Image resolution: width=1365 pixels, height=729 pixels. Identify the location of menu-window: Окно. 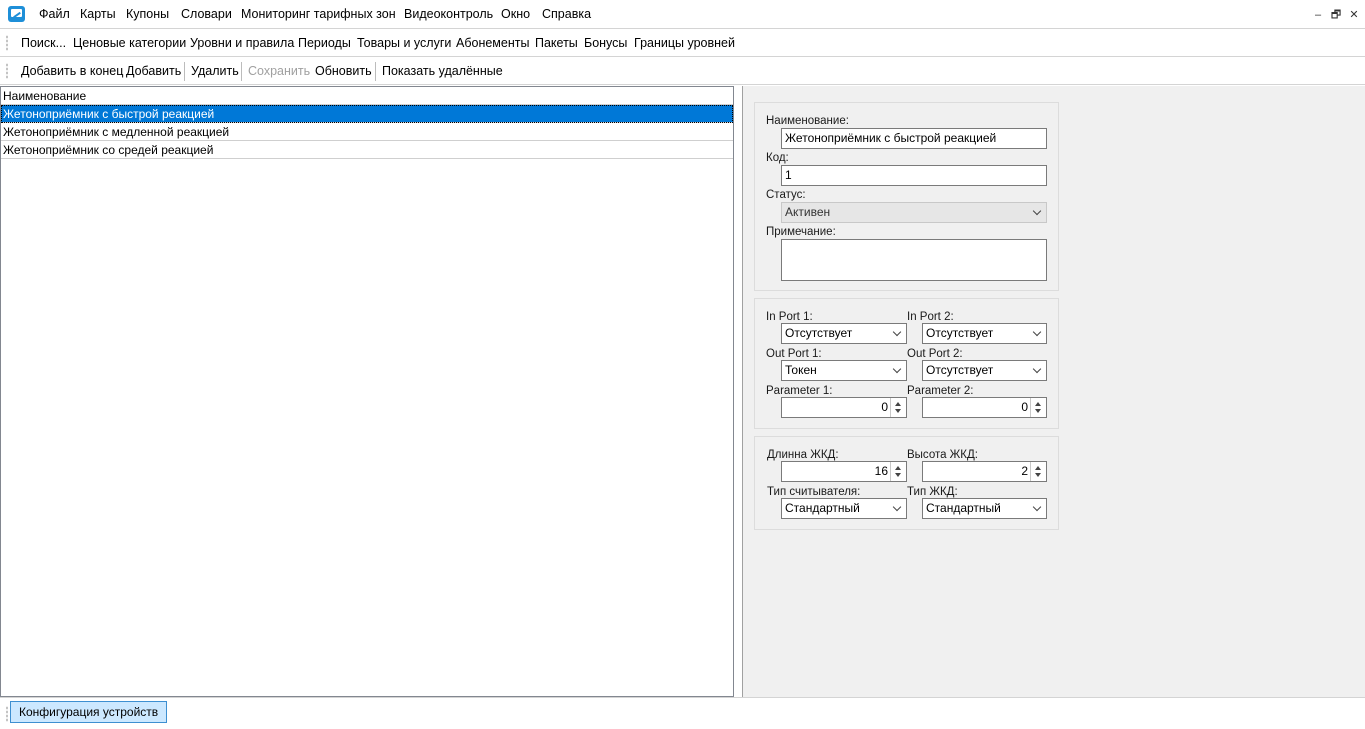
(515, 14).